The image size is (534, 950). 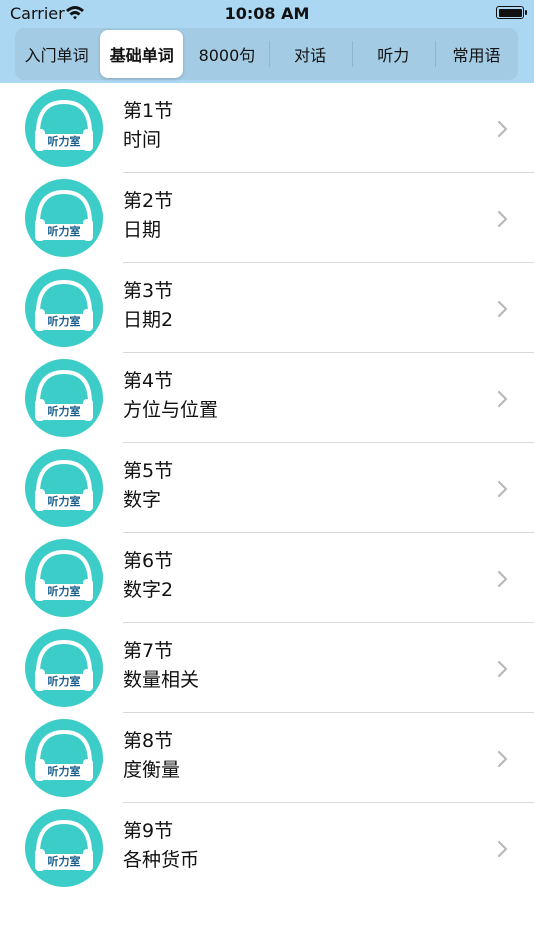 I want to click on status-bar: Carrier 10:08 AM, so click(x=267, y=14).